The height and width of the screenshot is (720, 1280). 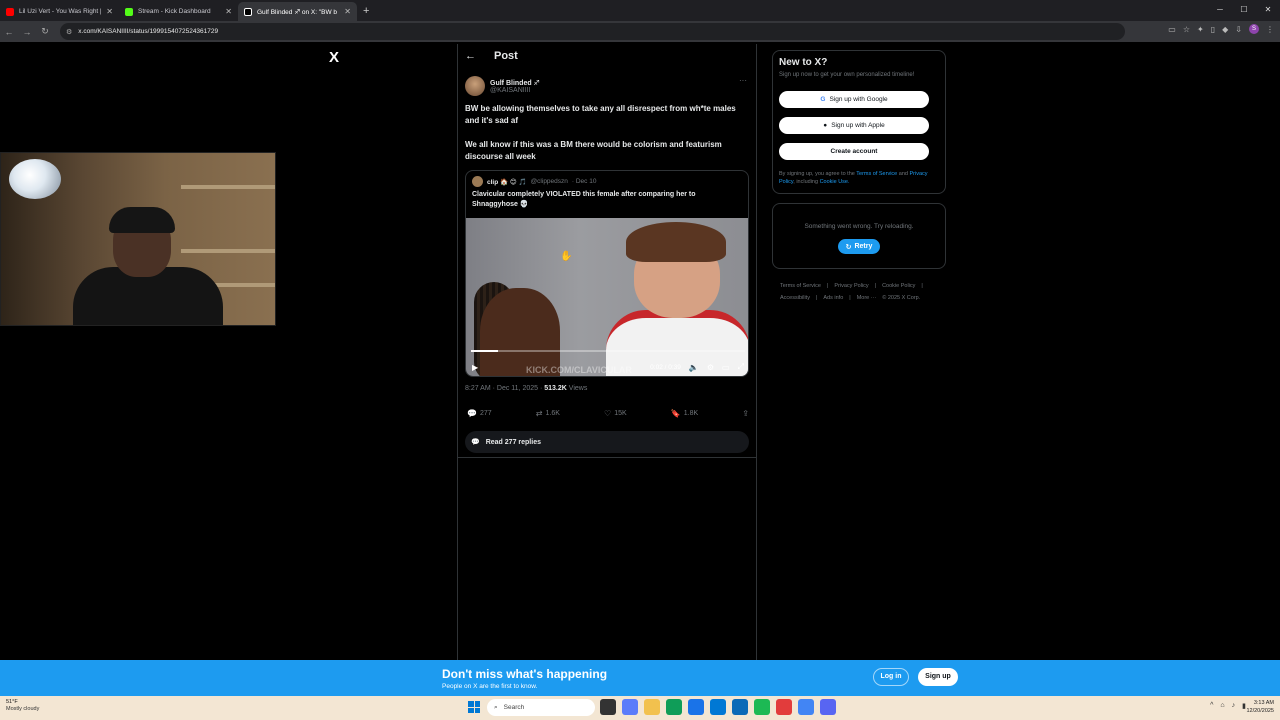 I want to click on banner-subtitle: People on X are the first to know., so click(x=490, y=686).